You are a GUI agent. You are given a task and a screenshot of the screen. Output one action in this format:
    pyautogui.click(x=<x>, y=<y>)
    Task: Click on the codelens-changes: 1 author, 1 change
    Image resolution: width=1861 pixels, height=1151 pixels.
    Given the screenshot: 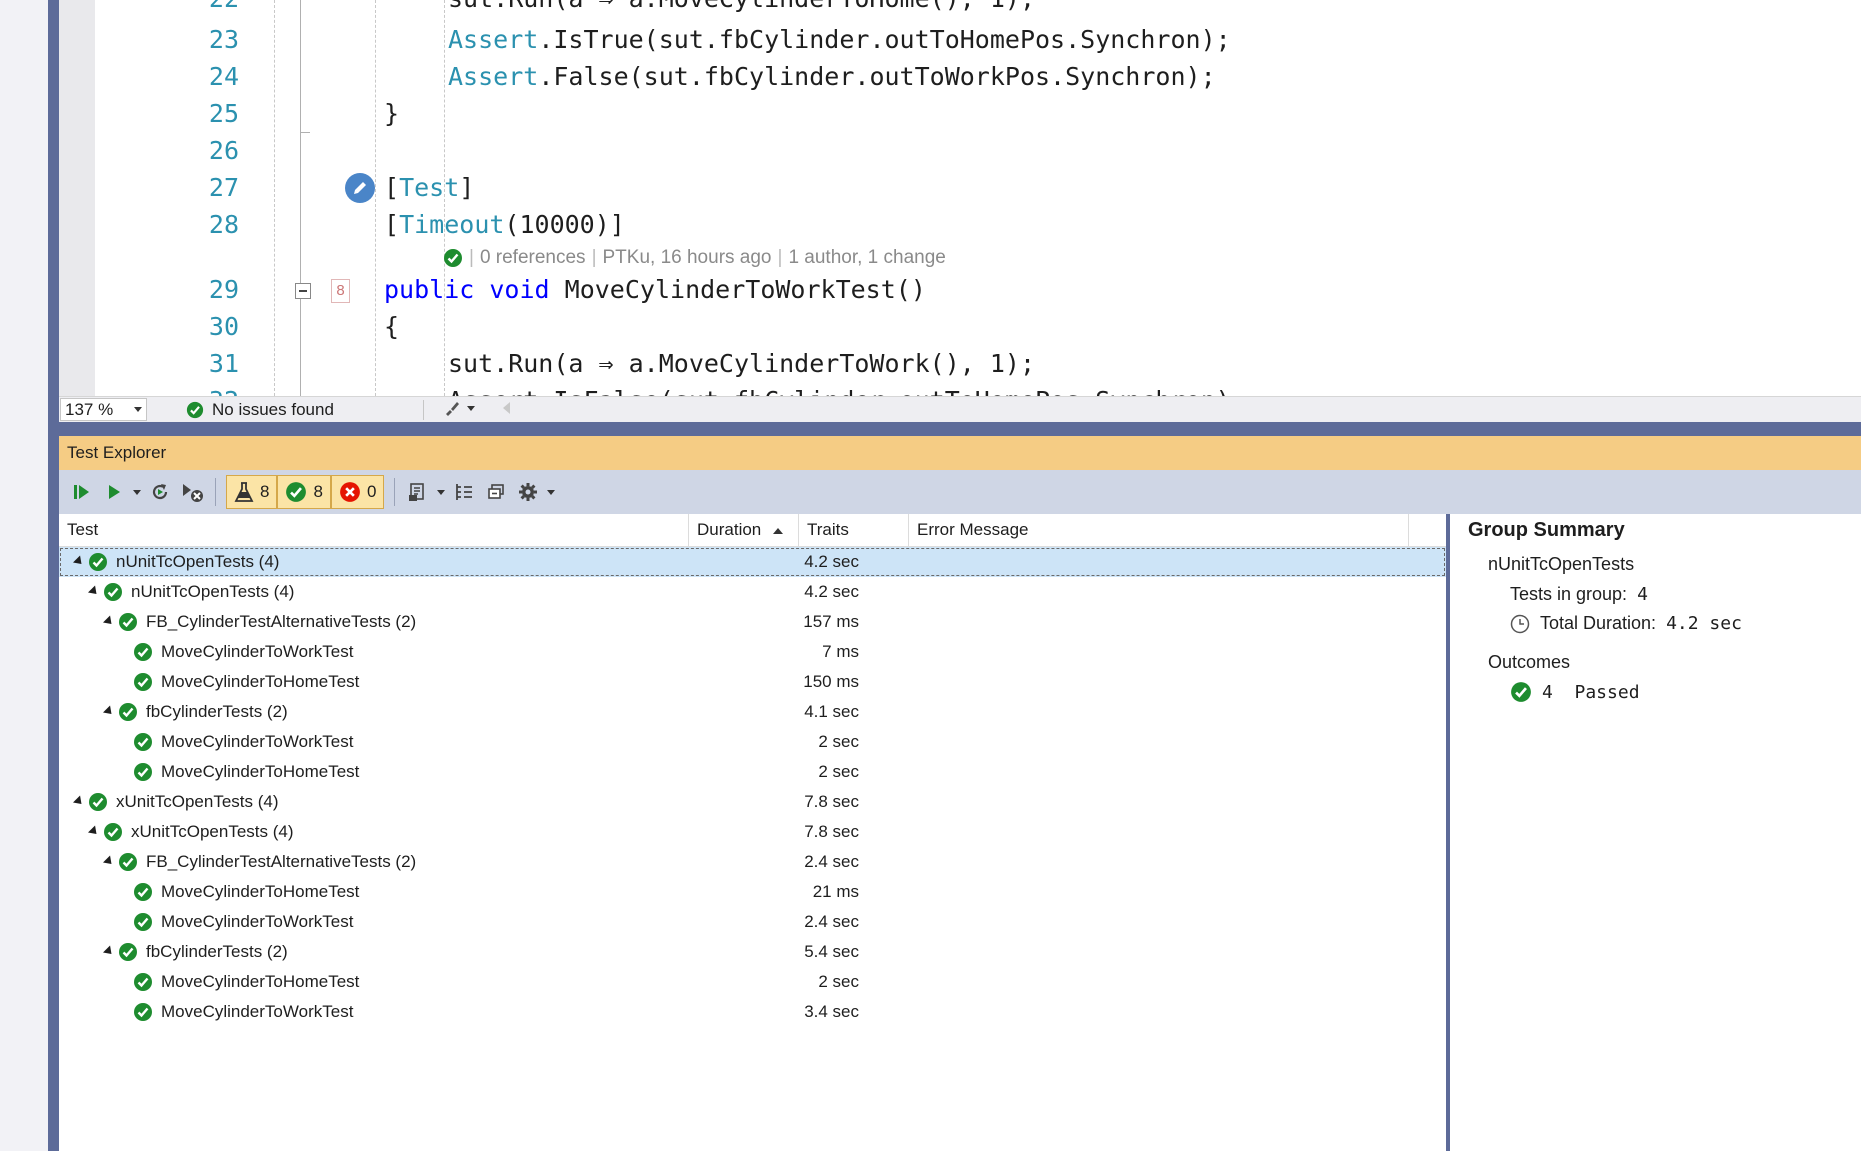 What is the action you would take?
    pyautogui.click(x=866, y=258)
    